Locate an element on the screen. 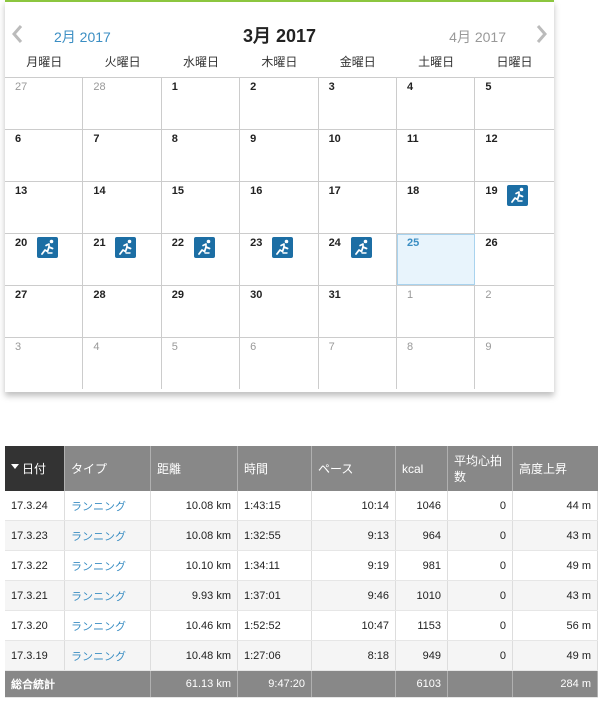 The width and height of the screenshot is (598, 705). column-header-distance: 距離 is located at coordinates (194, 468).